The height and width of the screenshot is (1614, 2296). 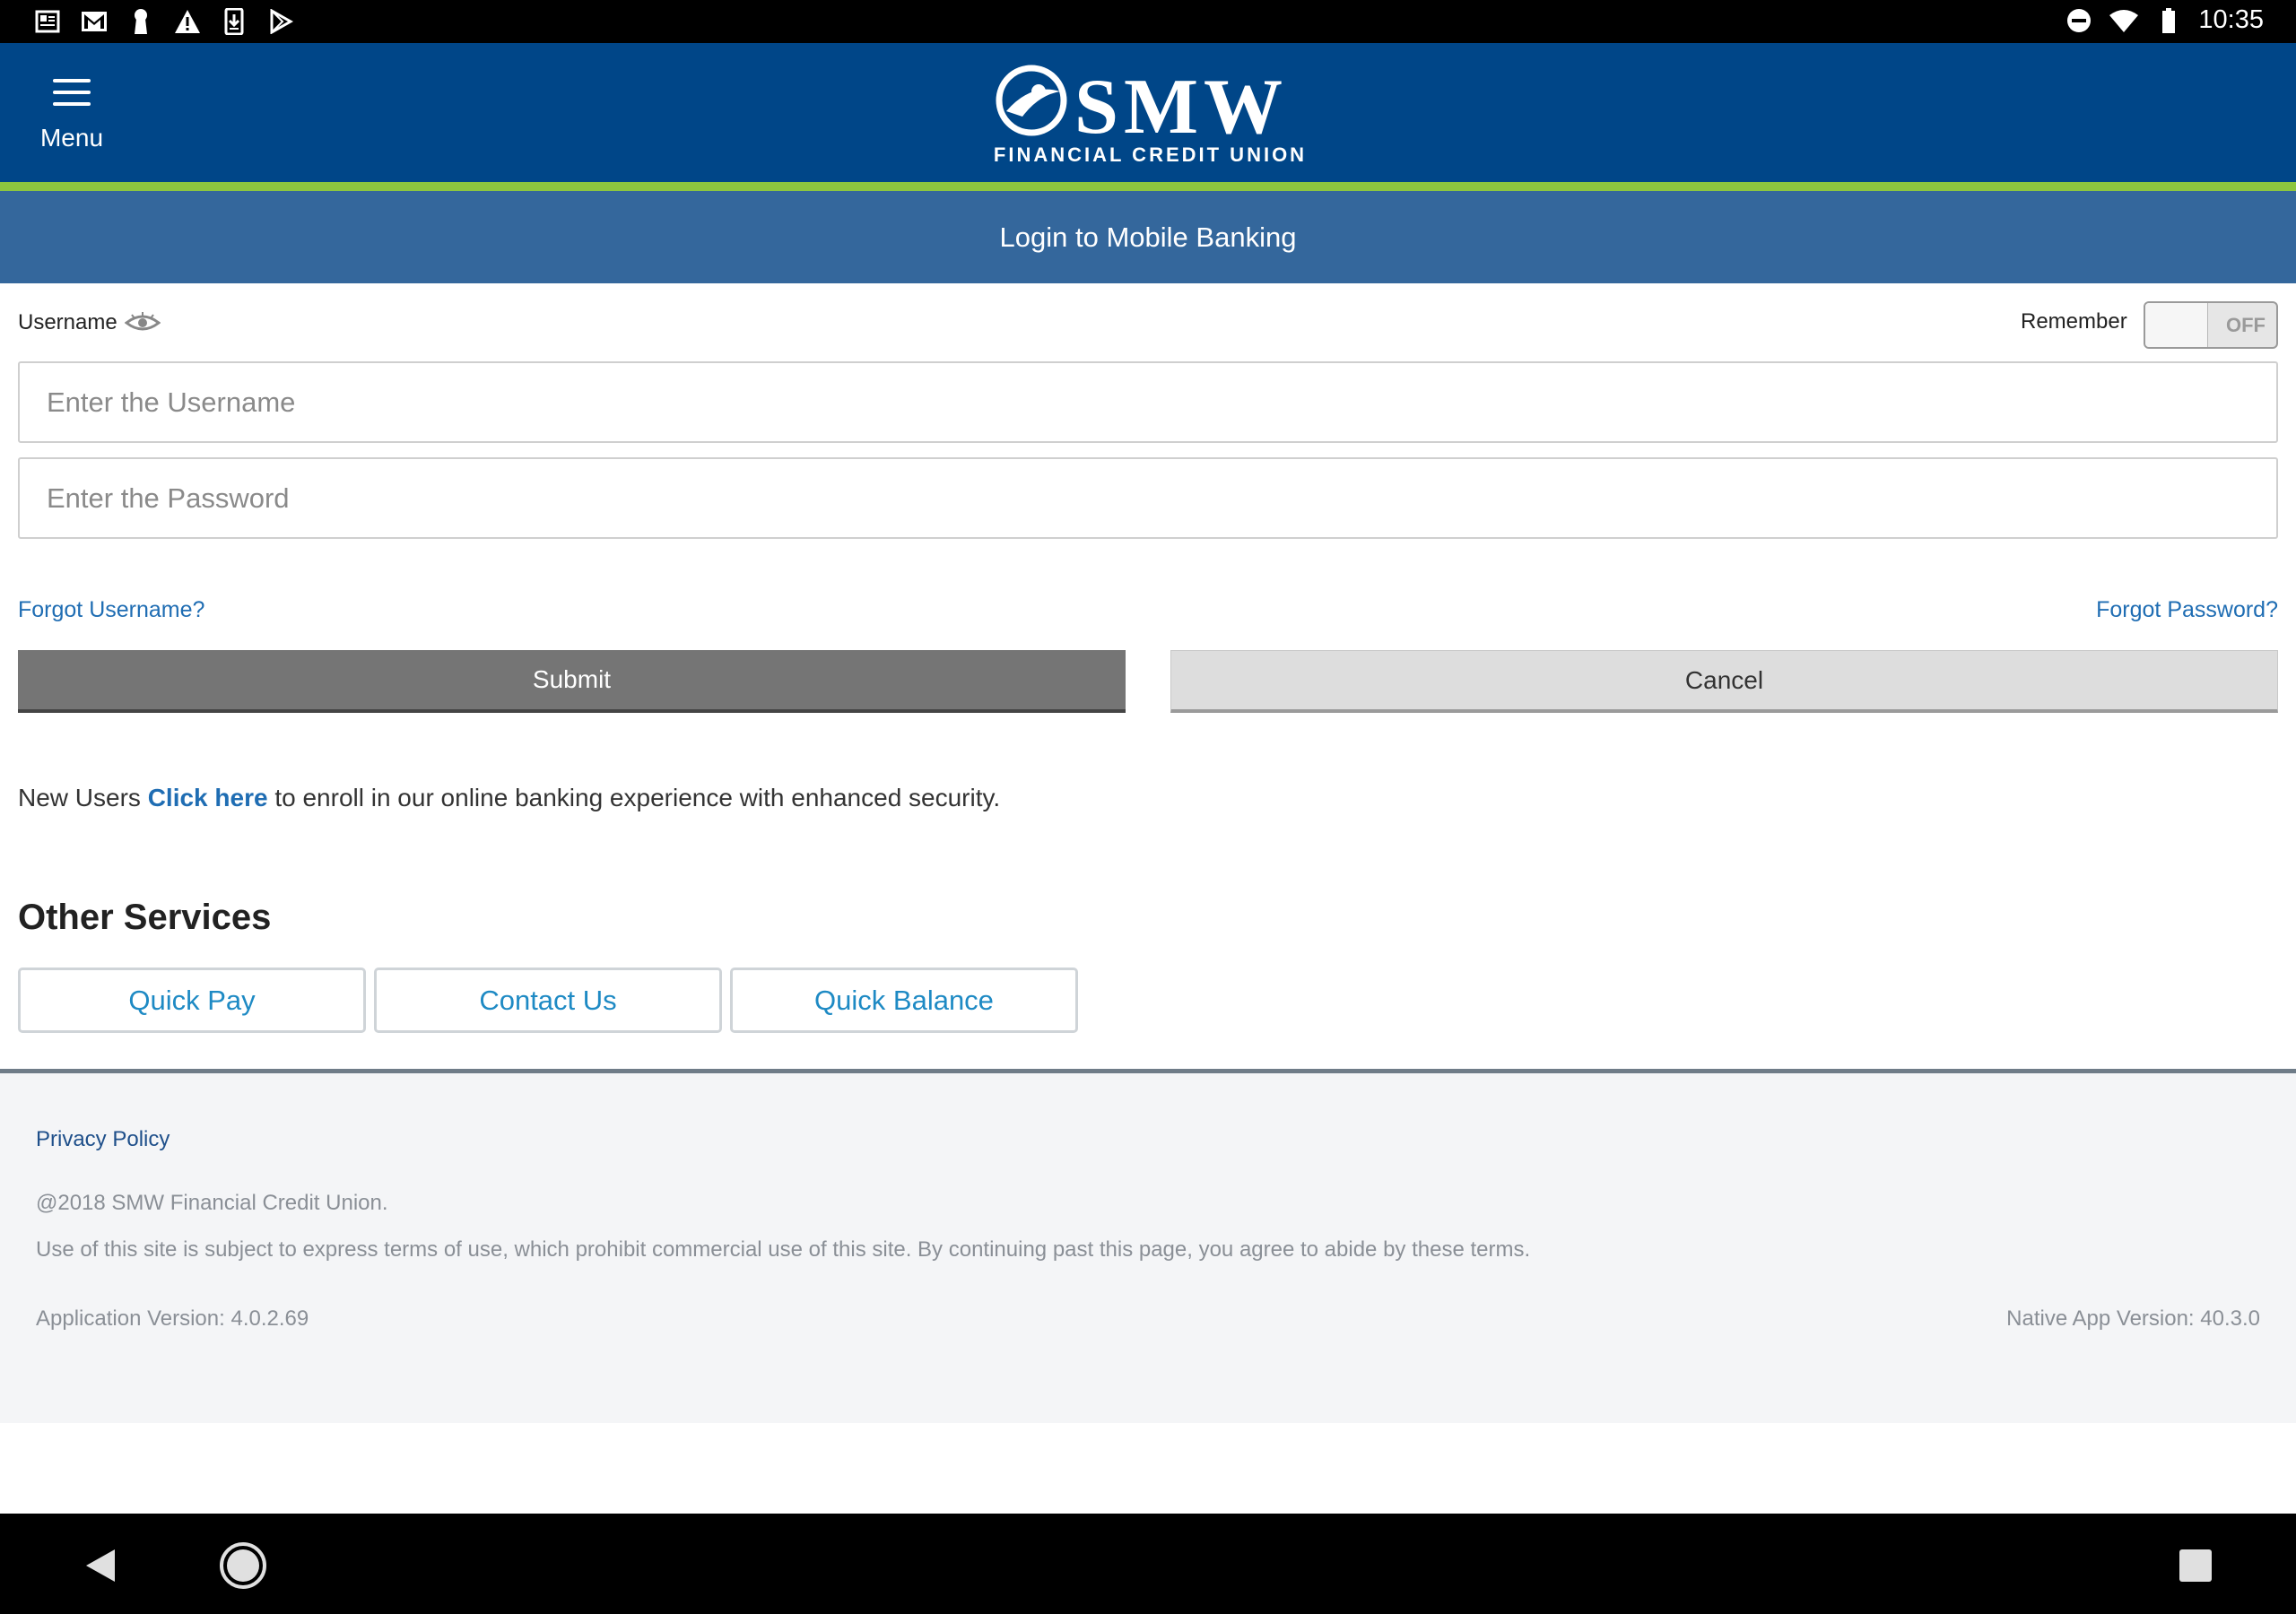 I want to click on menu-label: Menu, so click(x=71, y=138).